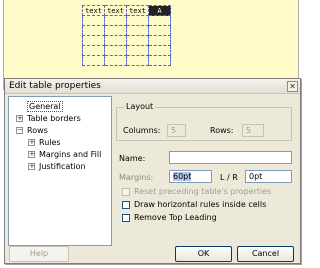 Image resolution: width=320 pixels, height=268 pixels. I want to click on collapse-icon: −, so click(19, 130).